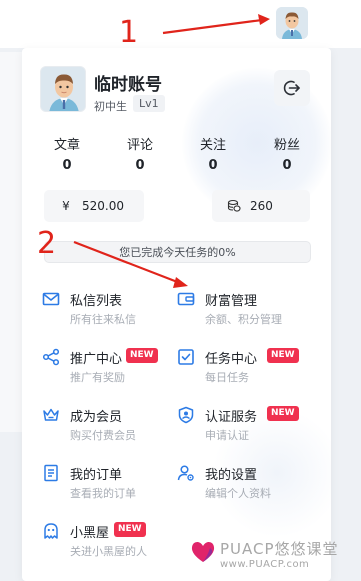  I want to click on user-settings-icon, so click(185, 473).